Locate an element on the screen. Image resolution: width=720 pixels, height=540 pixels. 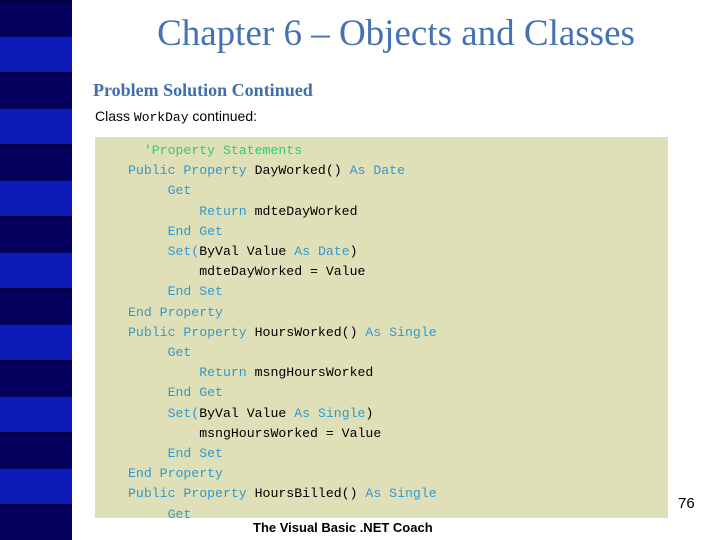
intro-suffix: continued: is located at coordinates (223, 116).